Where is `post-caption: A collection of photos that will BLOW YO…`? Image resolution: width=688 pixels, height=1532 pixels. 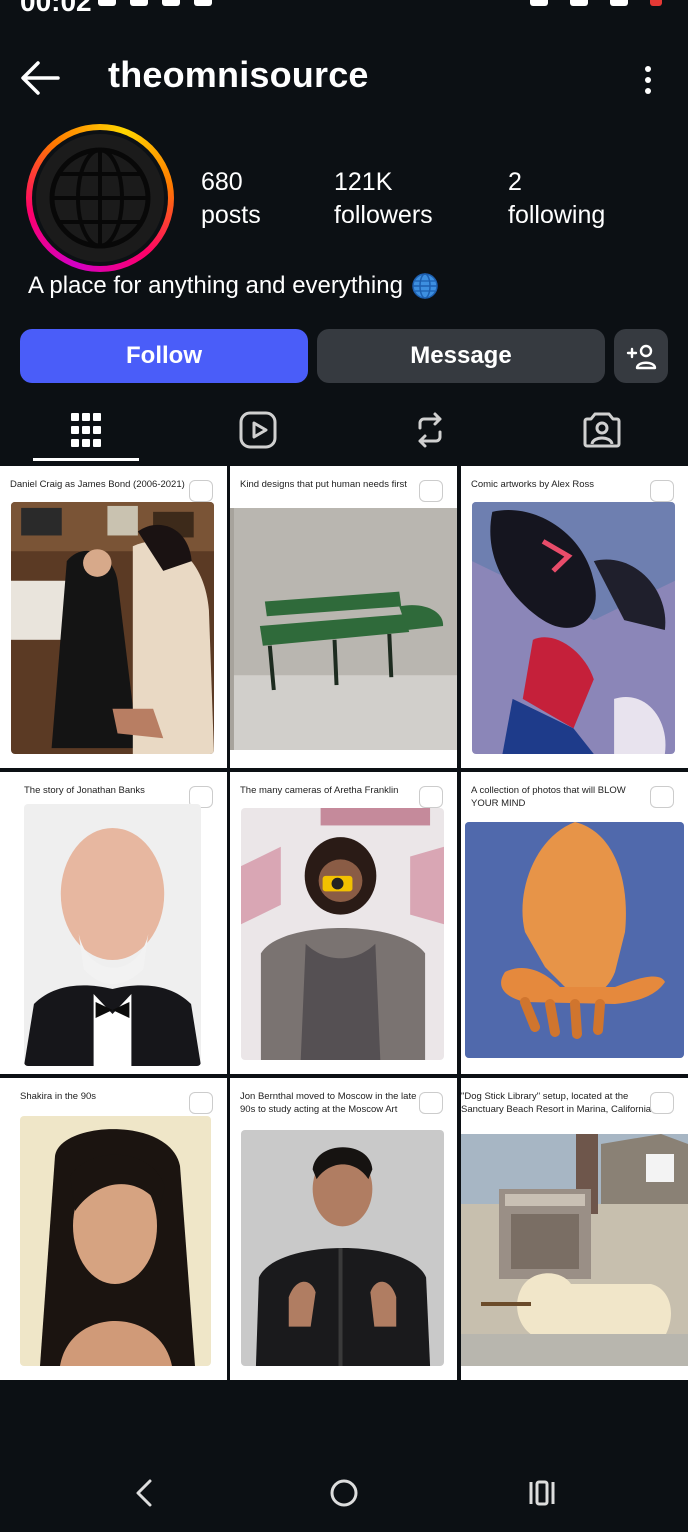
post-caption: A collection of photos that will BLOW YO… is located at coordinates (548, 797).